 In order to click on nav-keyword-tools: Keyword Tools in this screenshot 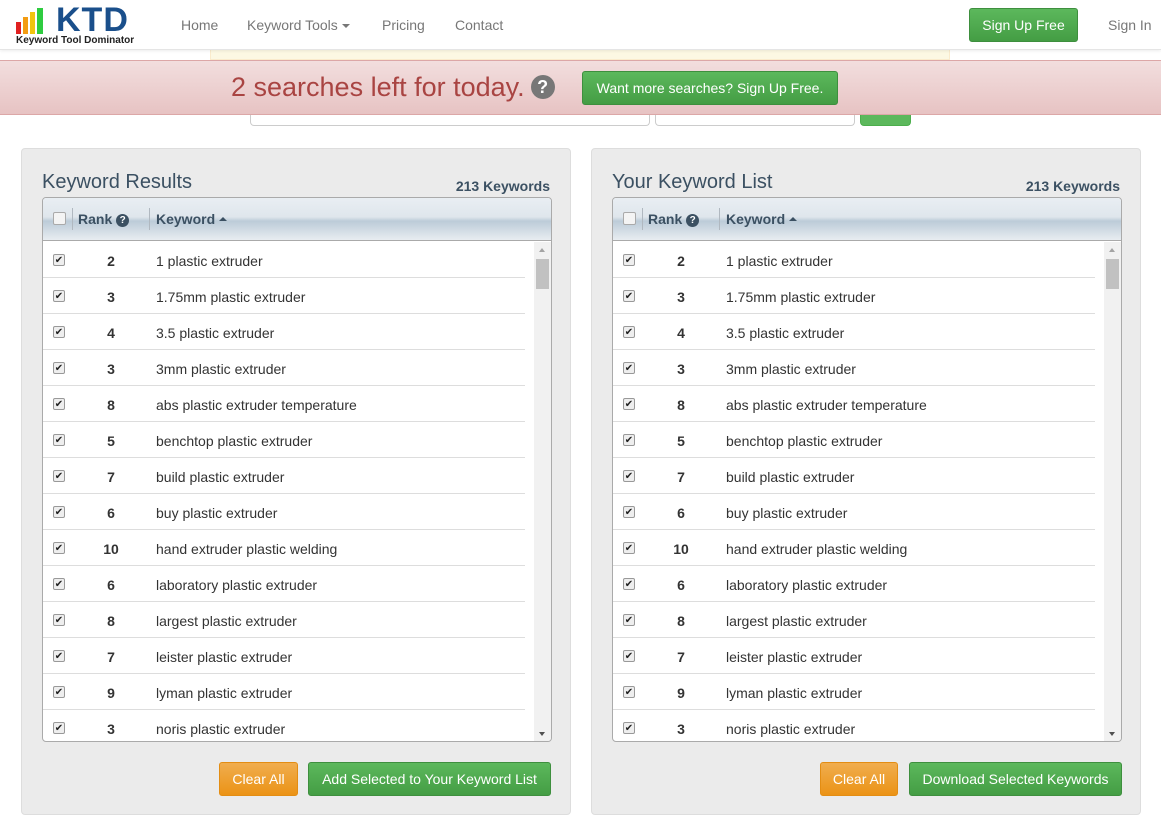, I will do `click(298, 25)`.